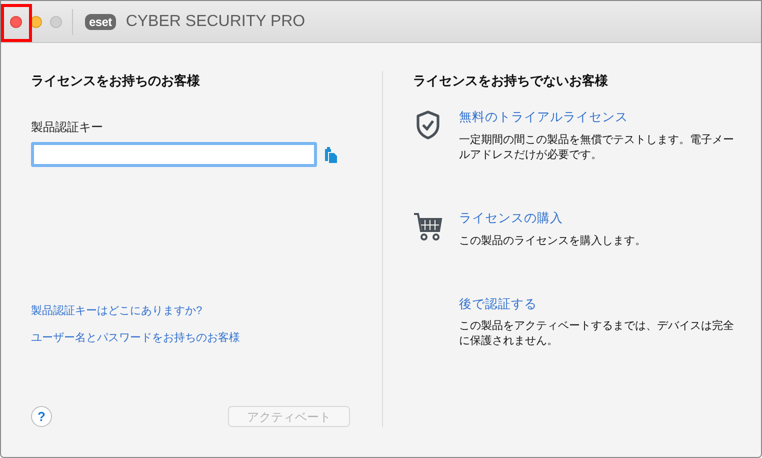  What do you see at coordinates (116, 81) in the screenshot?
I see `section-heading: ライセンスをお持ちのお客様` at bounding box center [116, 81].